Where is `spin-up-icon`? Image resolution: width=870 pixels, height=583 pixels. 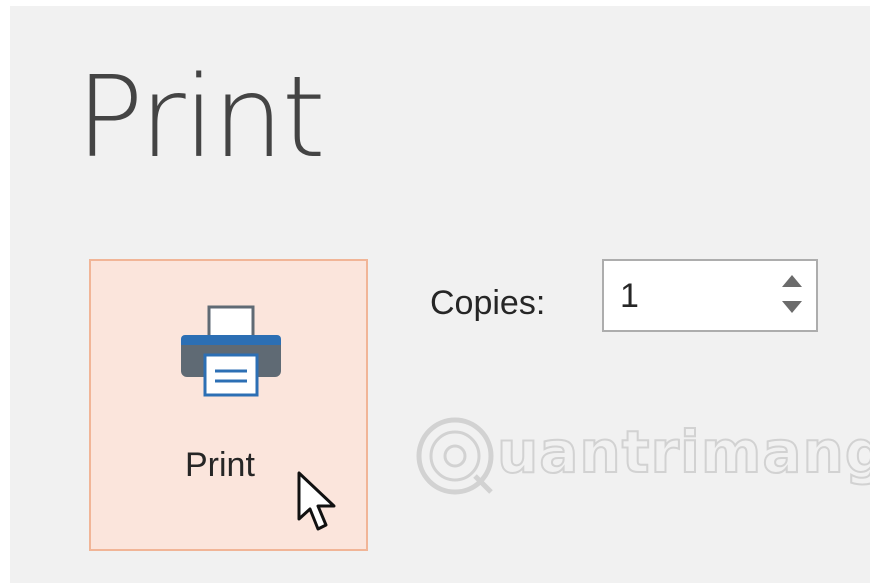 spin-up-icon is located at coordinates (792, 281).